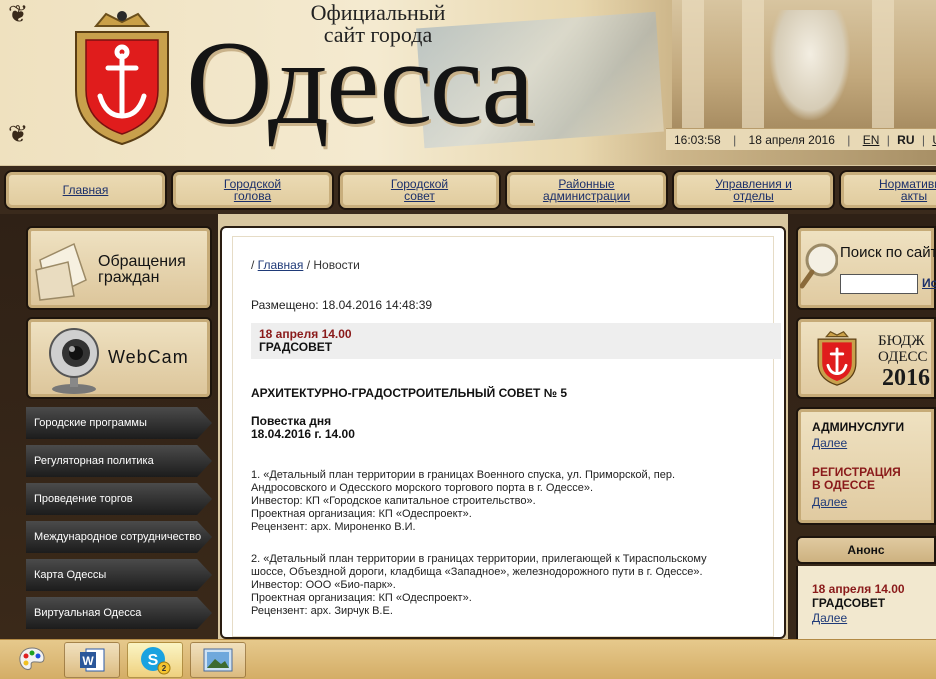  What do you see at coordinates (119, 423) in the screenshot?
I see `menu-city-programs: Городские программы` at bounding box center [119, 423].